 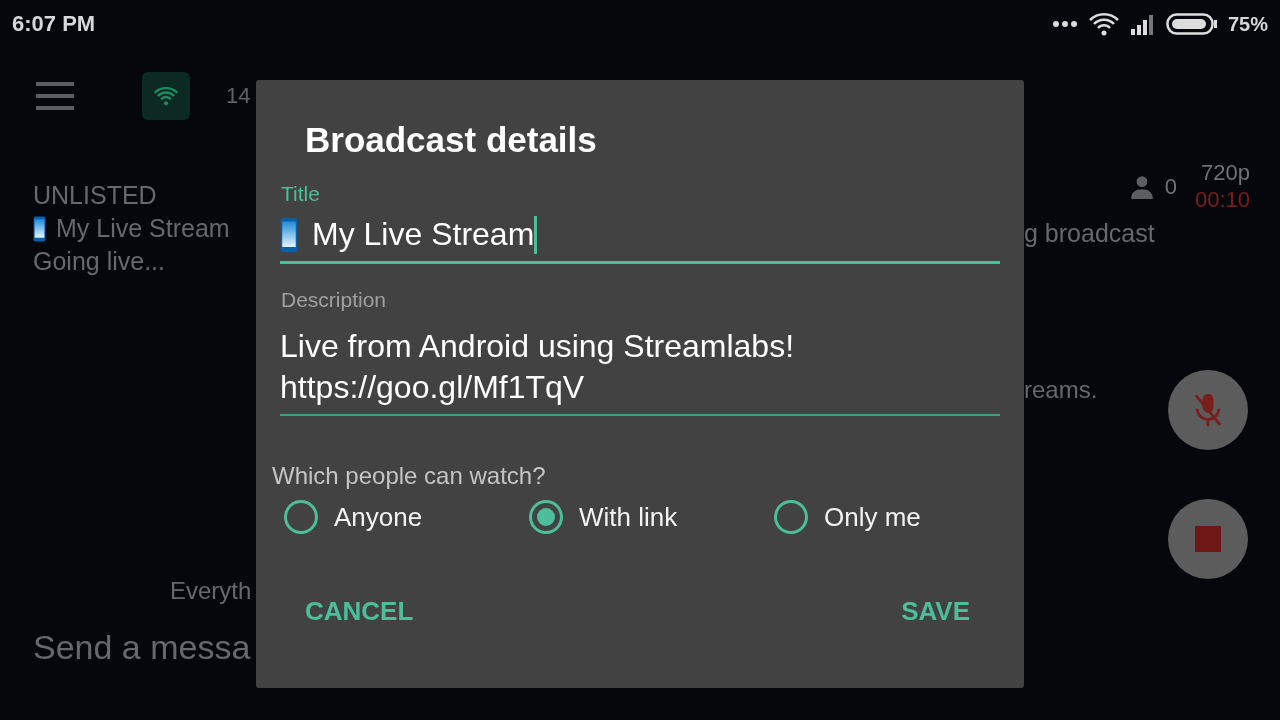 I want to click on dialog-title: Broadcast details, so click(x=451, y=140).